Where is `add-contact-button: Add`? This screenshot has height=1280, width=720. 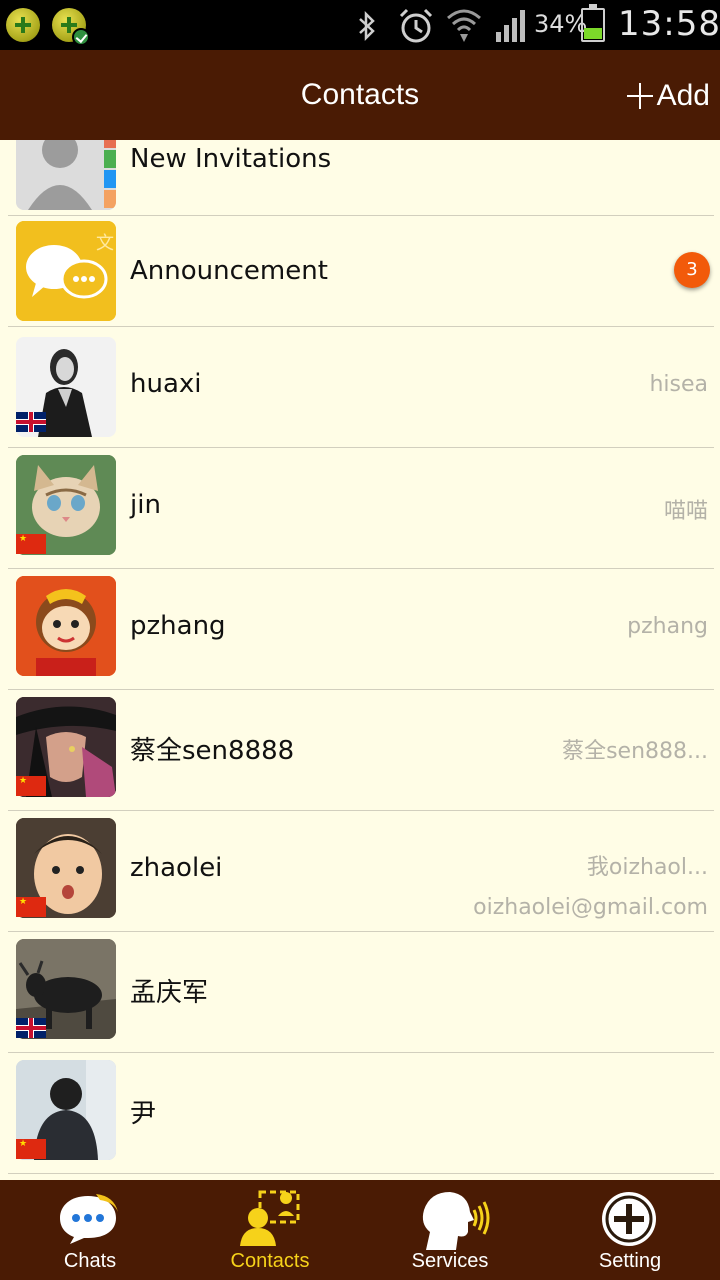
add-contact-button: Add is located at coordinates (668, 96).